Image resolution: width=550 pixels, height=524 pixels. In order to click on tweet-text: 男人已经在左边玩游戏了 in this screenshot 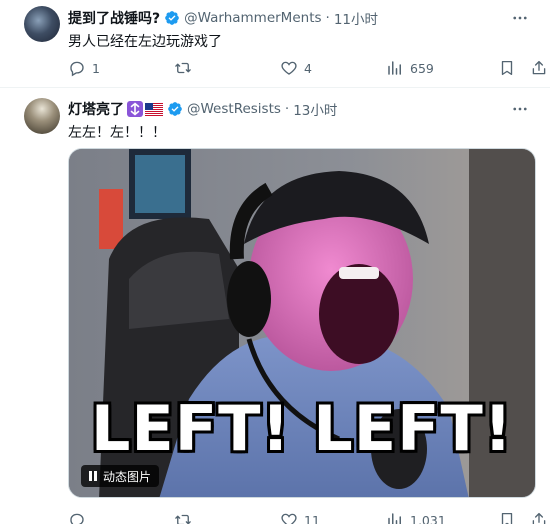, I will do `click(145, 42)`.